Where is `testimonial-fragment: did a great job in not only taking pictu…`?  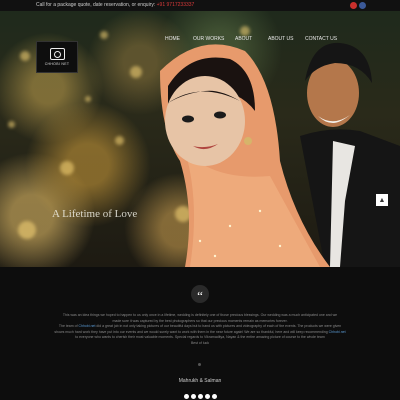
testimonial-fragment: did a great job in not only taking pictu… is located at coordinates (218, 326).